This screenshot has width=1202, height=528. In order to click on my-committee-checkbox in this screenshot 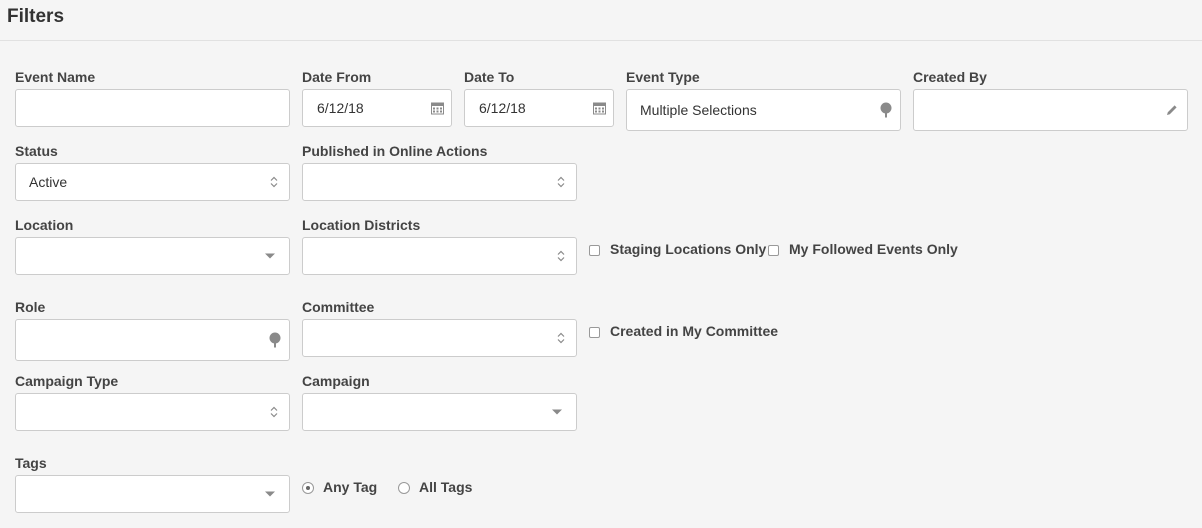, I will do `click(594, 332)`.